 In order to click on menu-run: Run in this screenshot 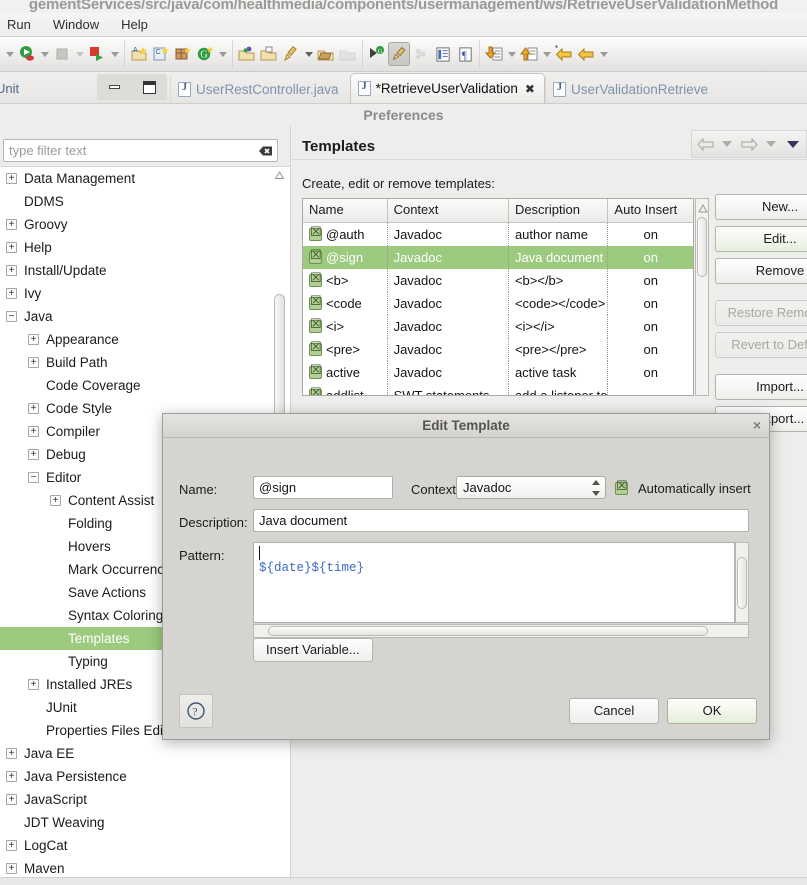, I will do `click(21, 24)`.